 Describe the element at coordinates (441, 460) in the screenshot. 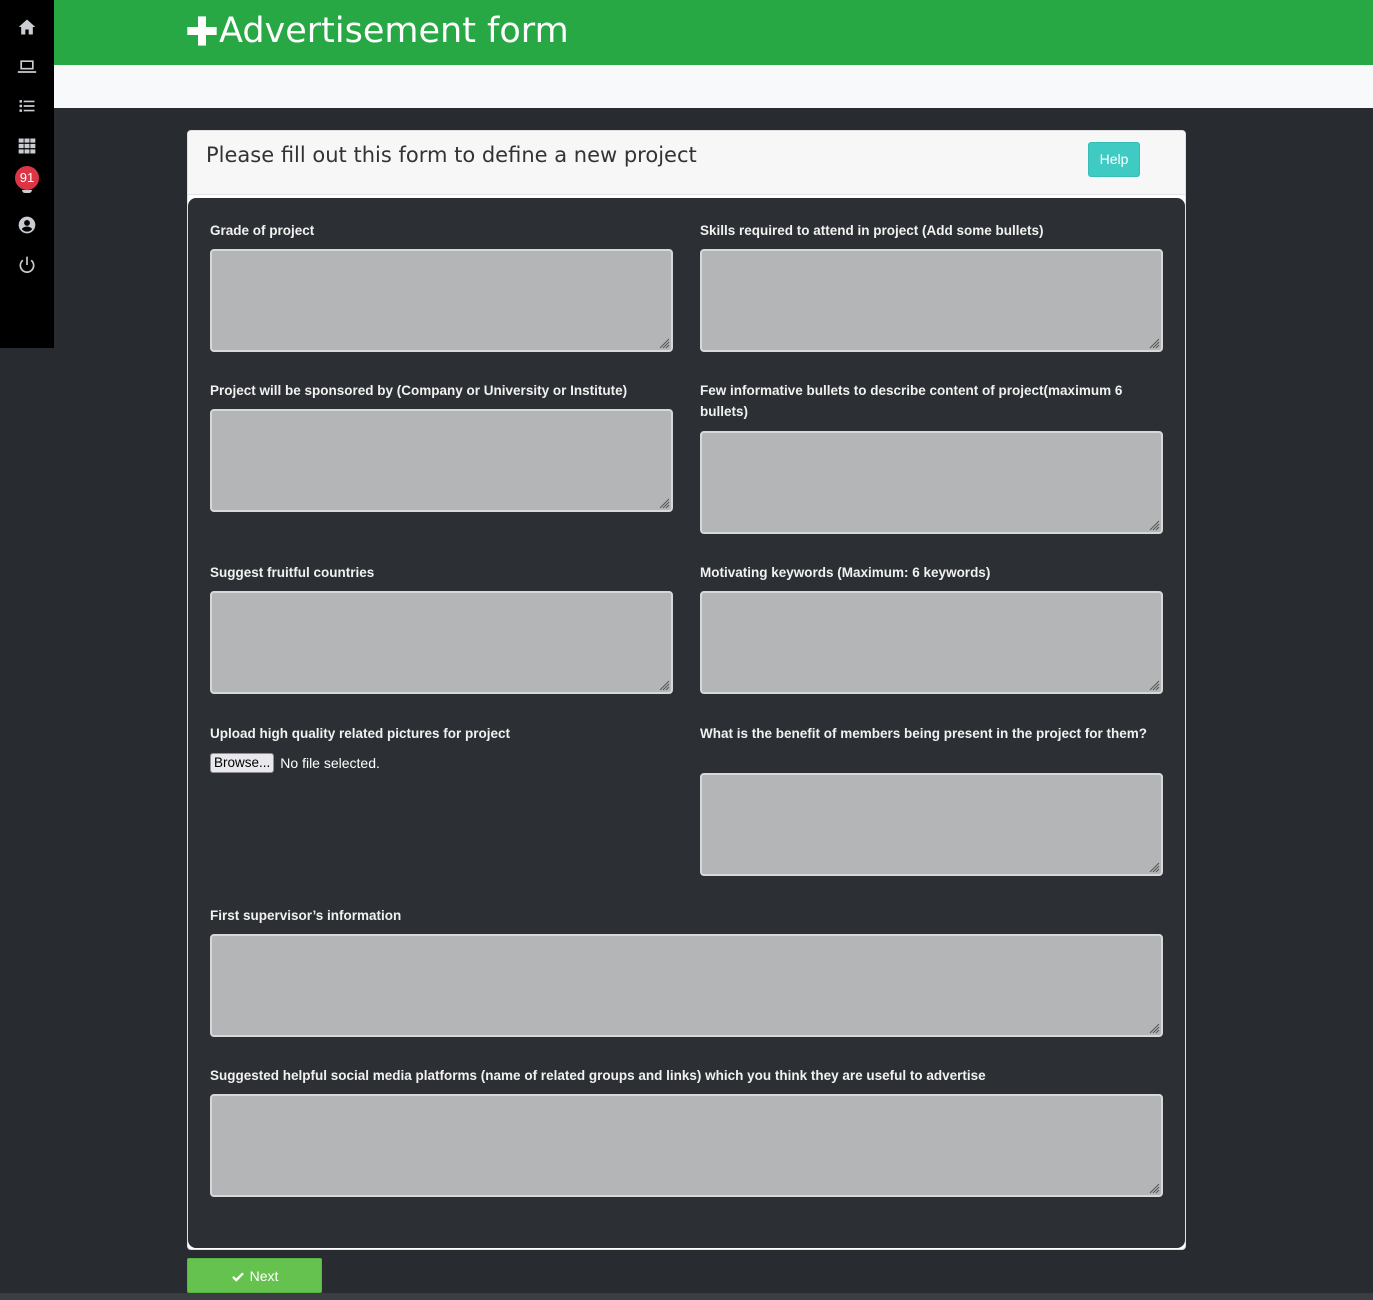

I see `sponsor-textarea` at that location.